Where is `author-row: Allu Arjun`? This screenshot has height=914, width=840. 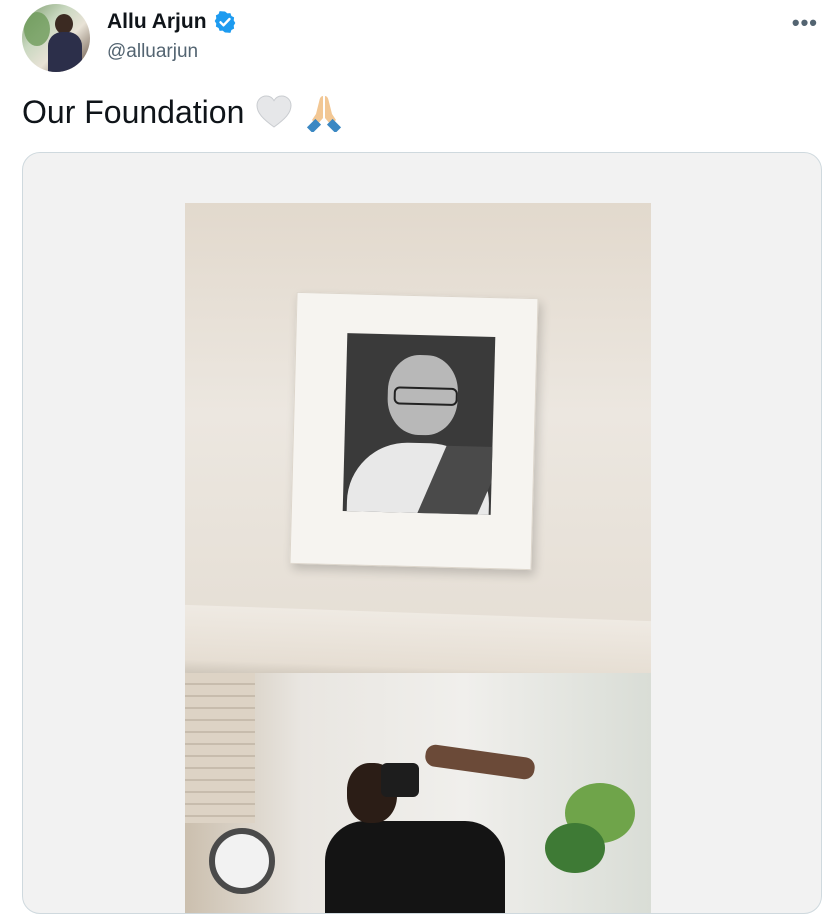
author-row: Allu Arjun is located at coordinates (172, 22).